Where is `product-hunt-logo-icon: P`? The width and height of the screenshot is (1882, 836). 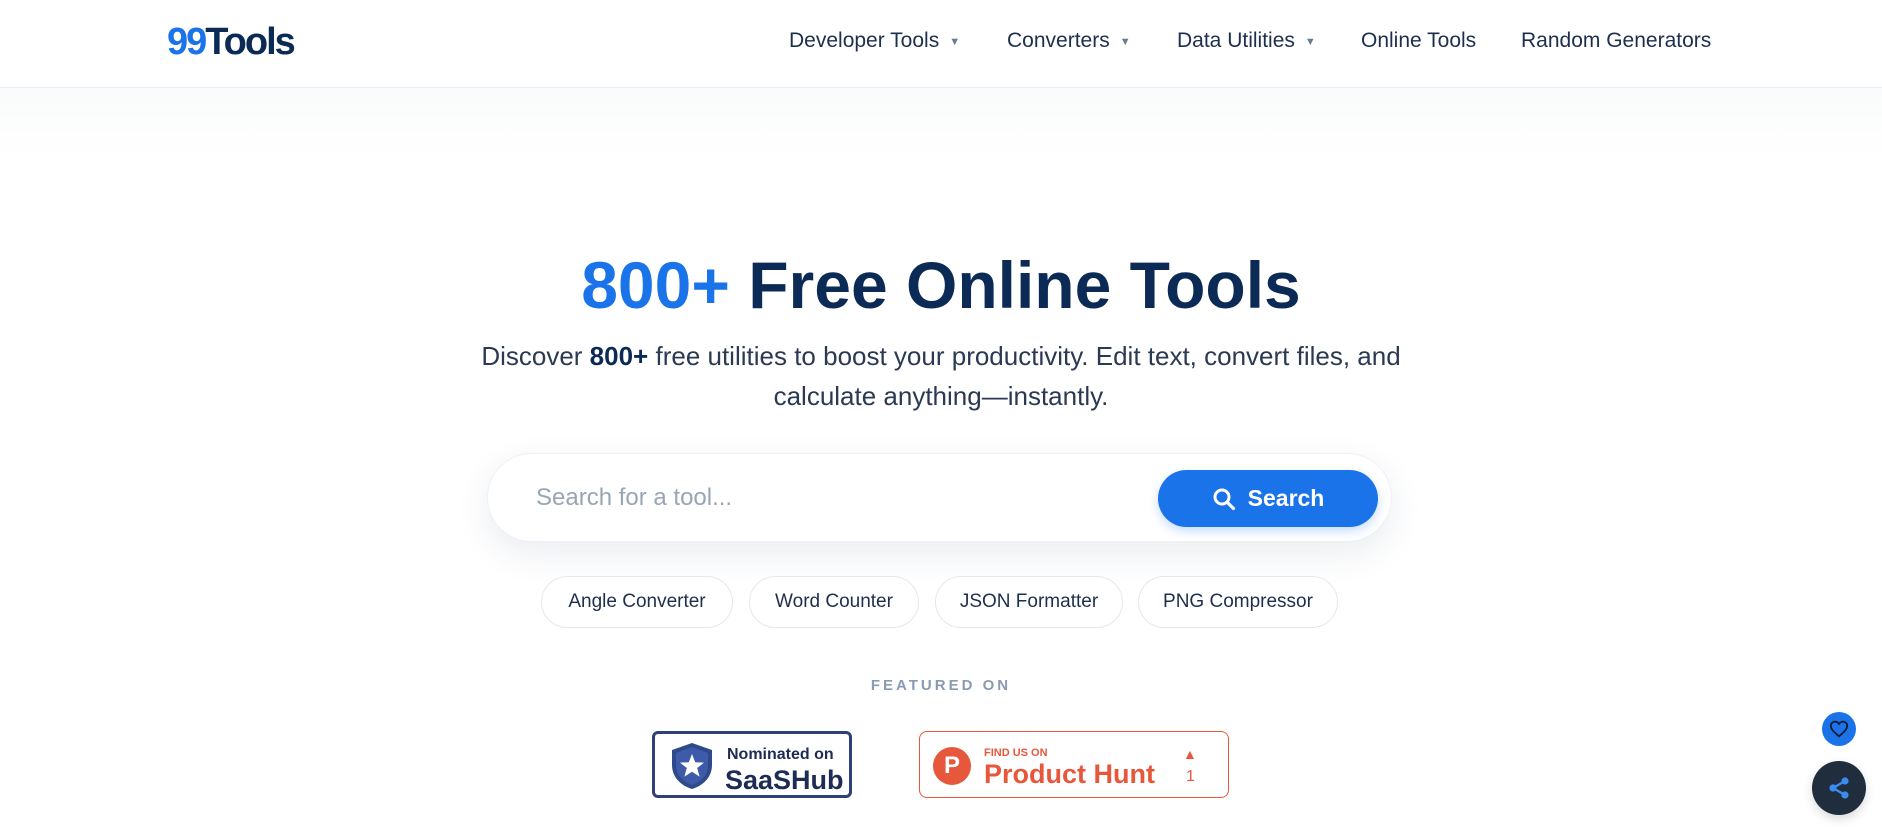
product-hunt-logo-icon: P is located at coordinates (952, 766).